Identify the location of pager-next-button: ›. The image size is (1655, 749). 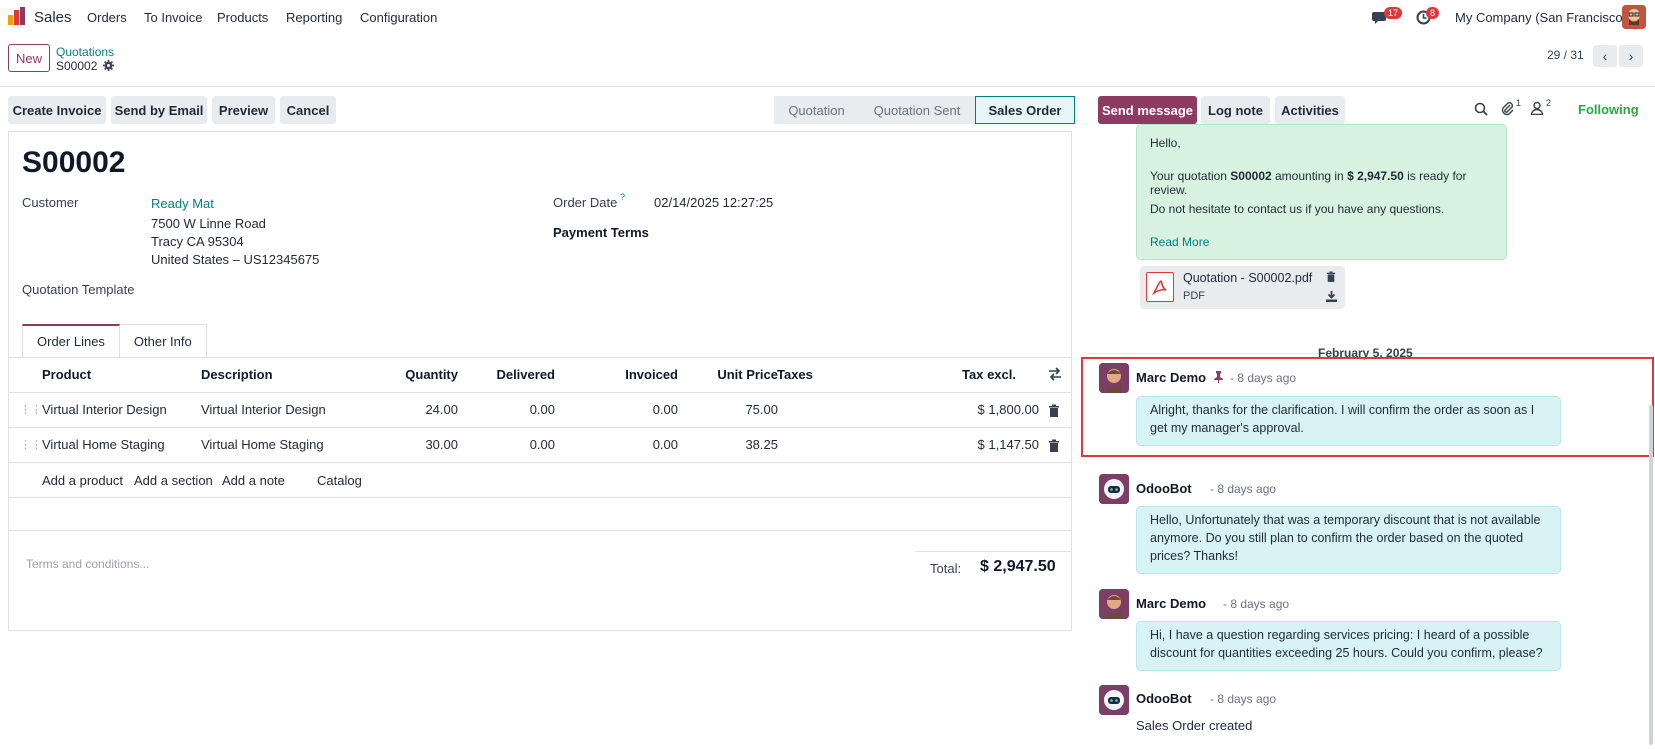
(1631, 56).